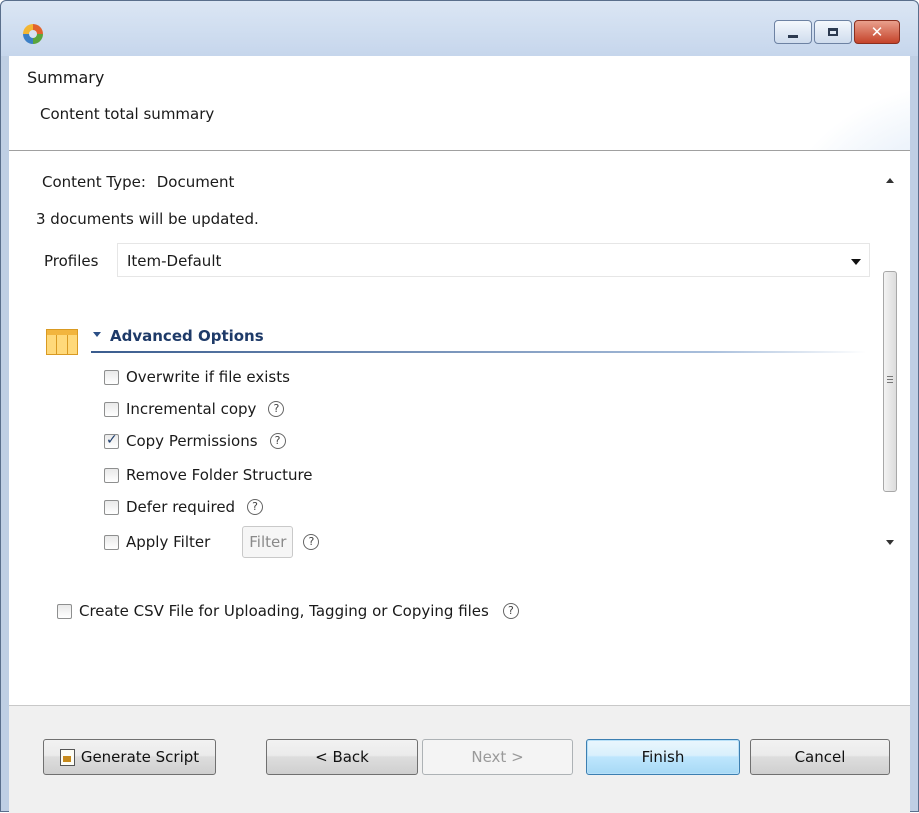  What do you see at coordinates (111, 377) in the screenshot?
I see `checkbox-overwrite` at bounding box center [111, 377].